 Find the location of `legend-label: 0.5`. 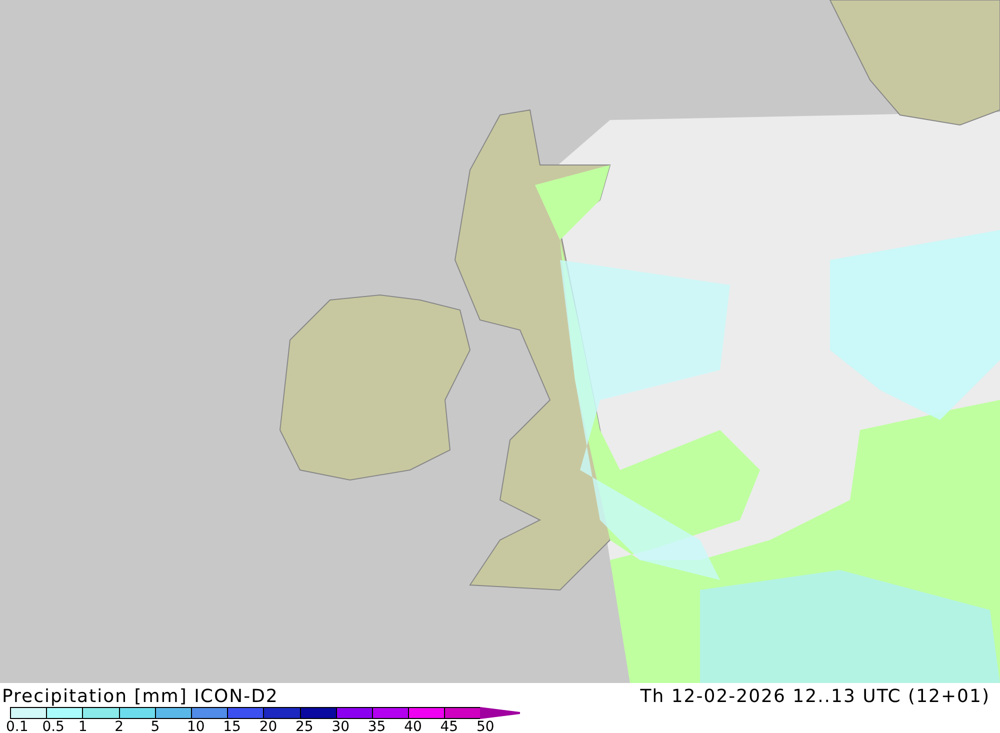

legend-label: 0.5 is located at coordinates (53, 726).